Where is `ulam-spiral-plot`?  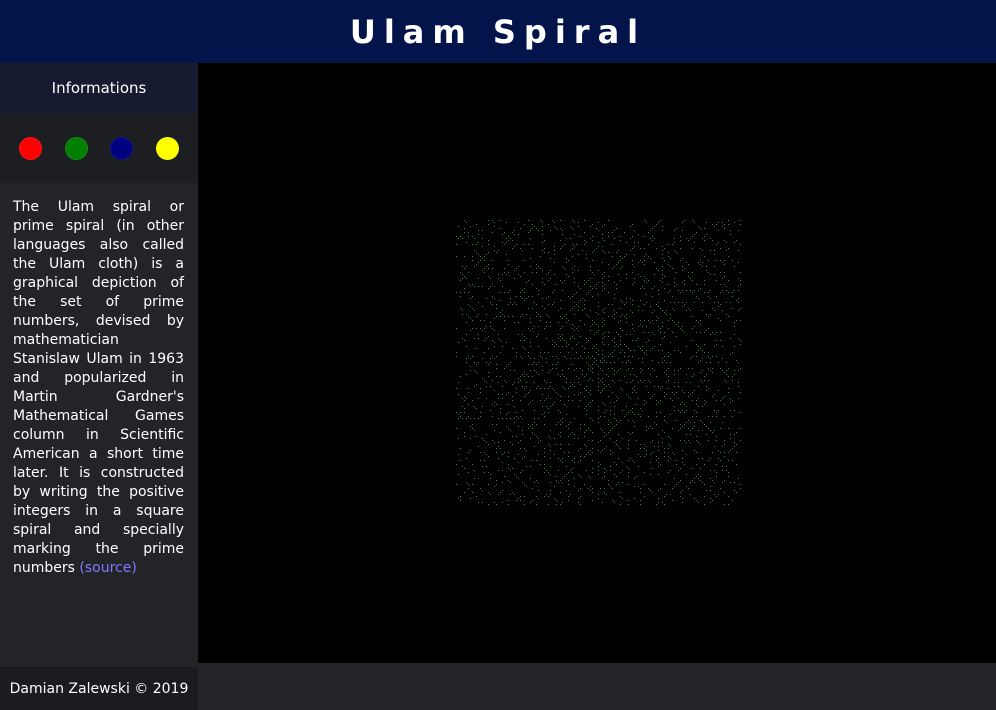
ulam-spiral-plot is located at coordinates (598, 362).